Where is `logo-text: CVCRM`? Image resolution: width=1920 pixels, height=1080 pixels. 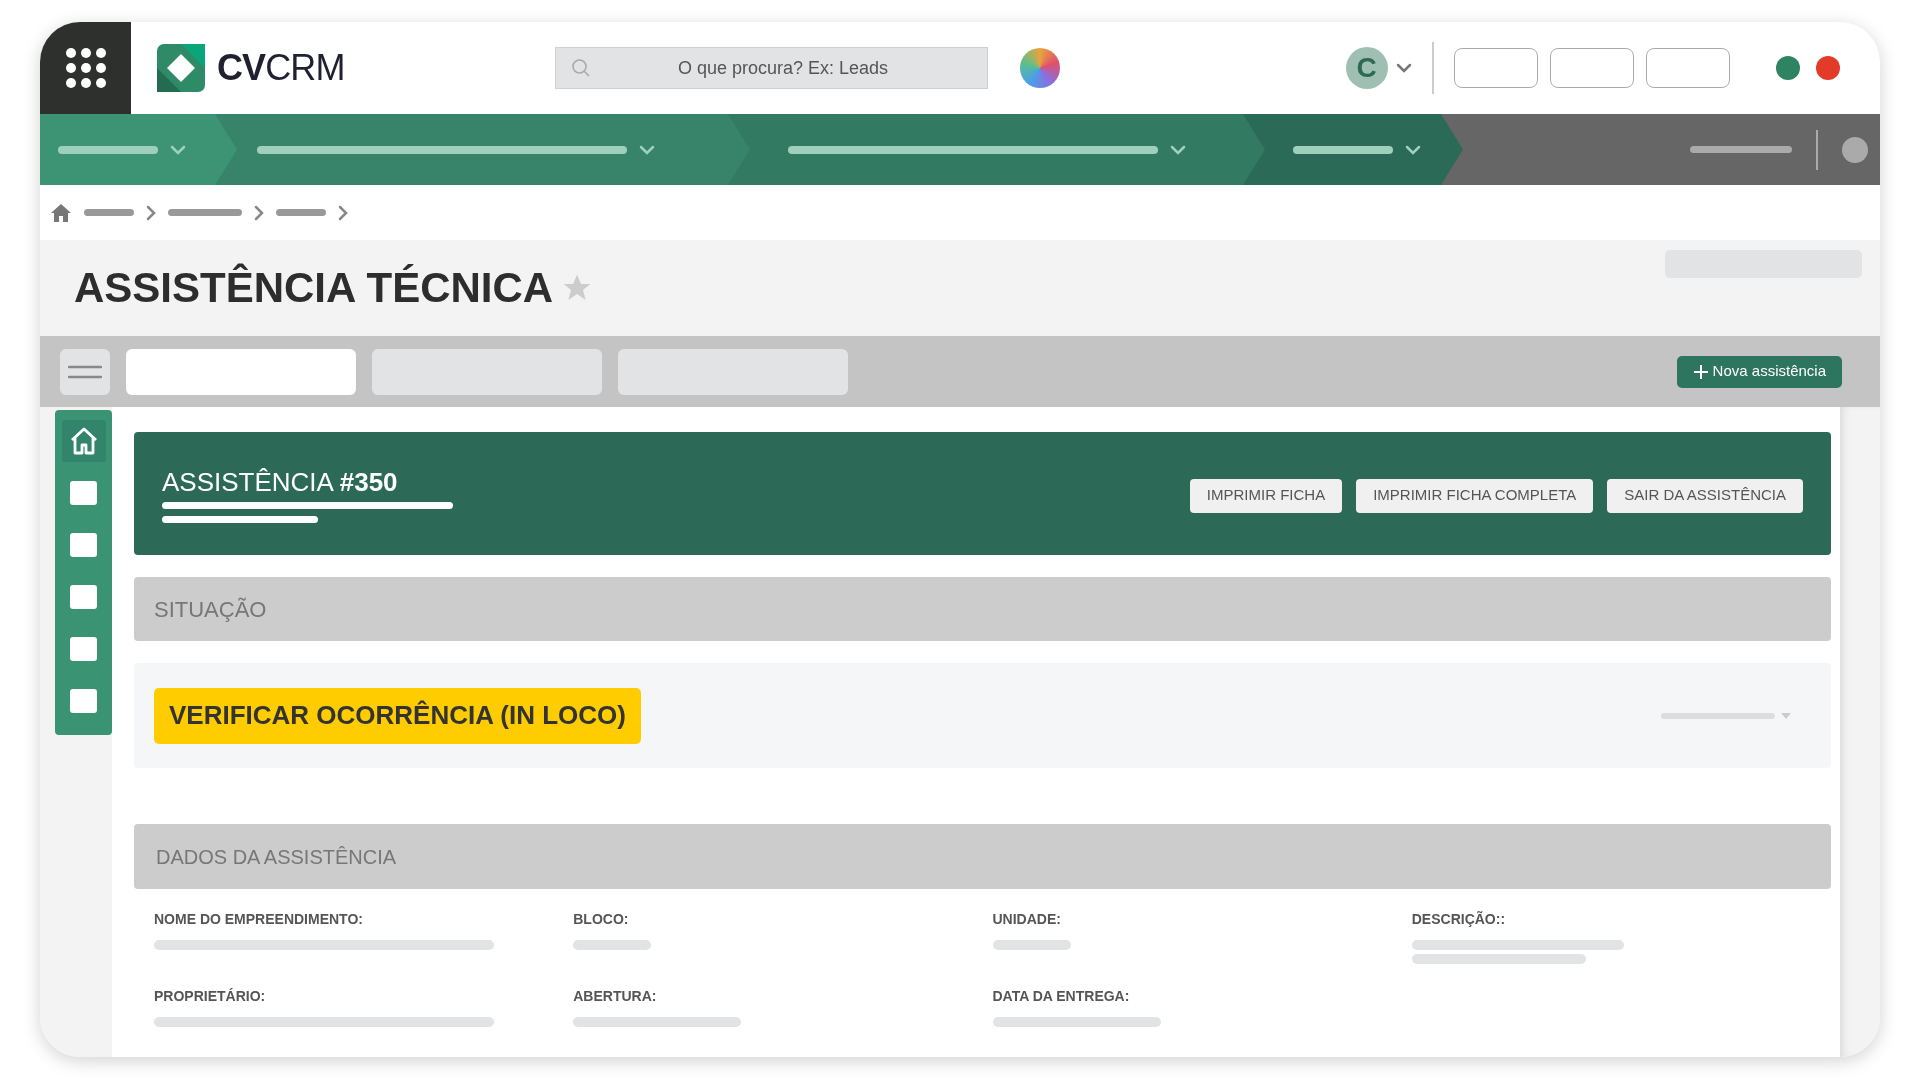 logo-text: CVCRM is located at coordinates (281, 68).